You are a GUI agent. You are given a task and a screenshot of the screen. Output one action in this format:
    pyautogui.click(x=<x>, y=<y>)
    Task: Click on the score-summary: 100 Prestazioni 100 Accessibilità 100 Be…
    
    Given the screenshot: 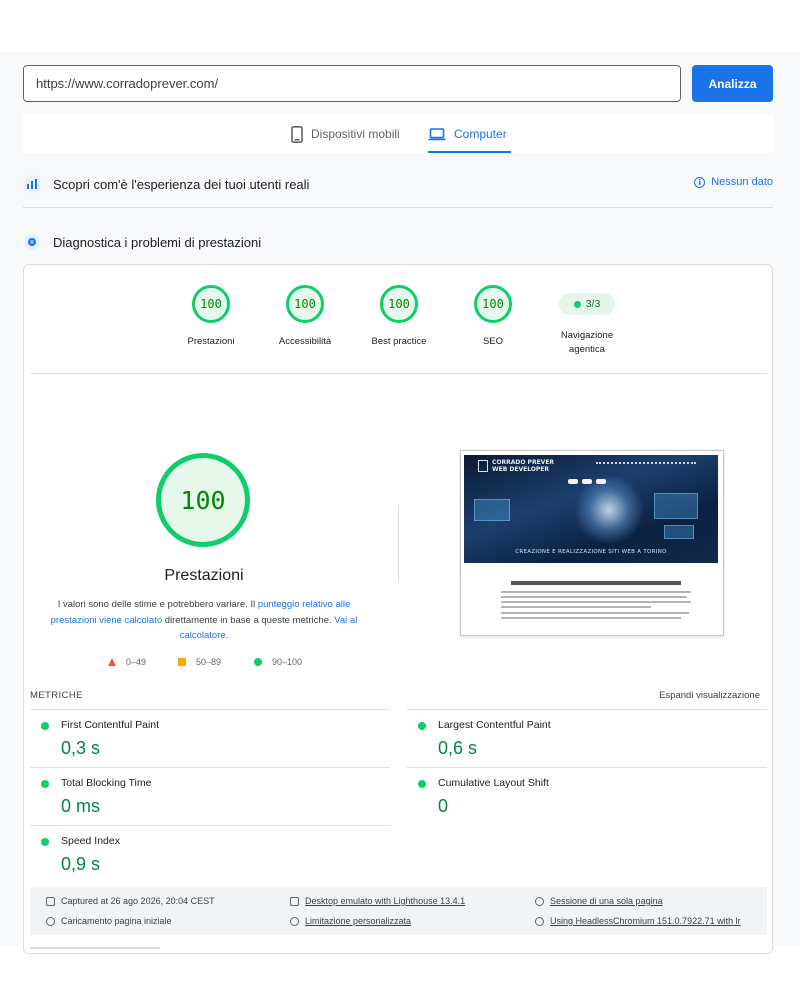 What is the action you would take?
    pyautogui.click(x=398, y=325)
    